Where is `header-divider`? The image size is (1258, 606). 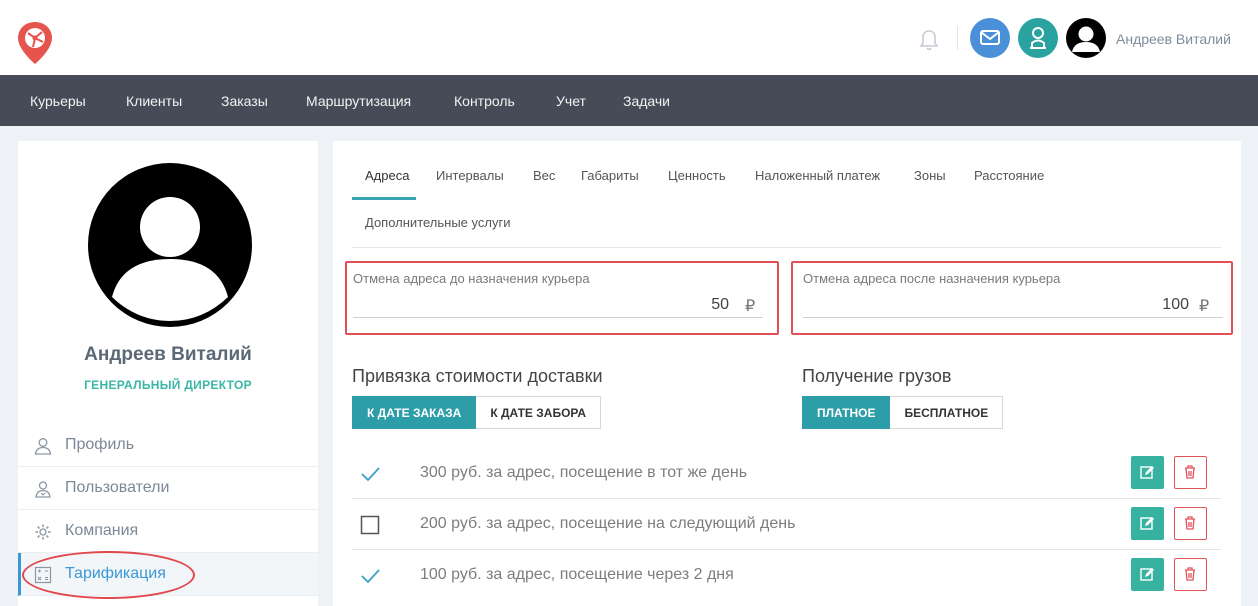
header-divider is located at coordinates (957, 38).